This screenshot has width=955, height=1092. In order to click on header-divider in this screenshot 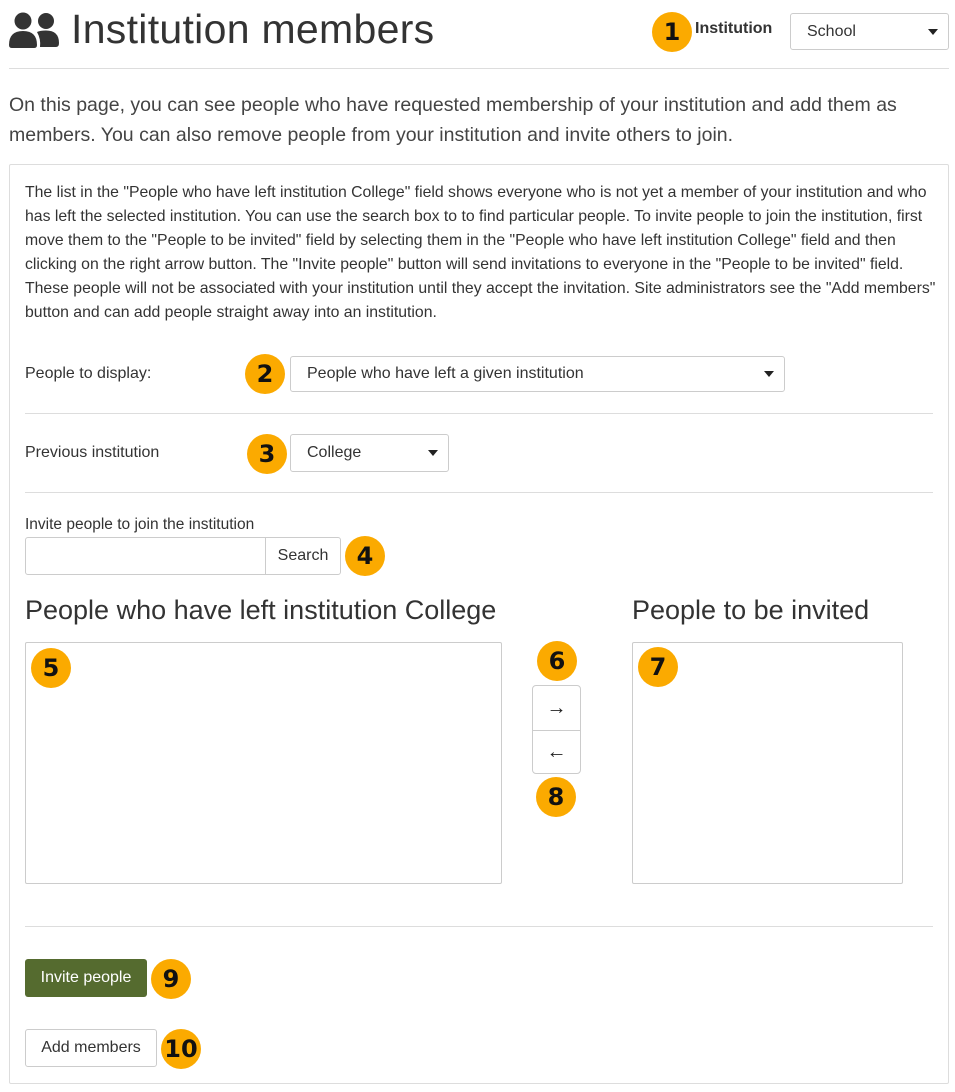, I will do `click(479, 68)`.